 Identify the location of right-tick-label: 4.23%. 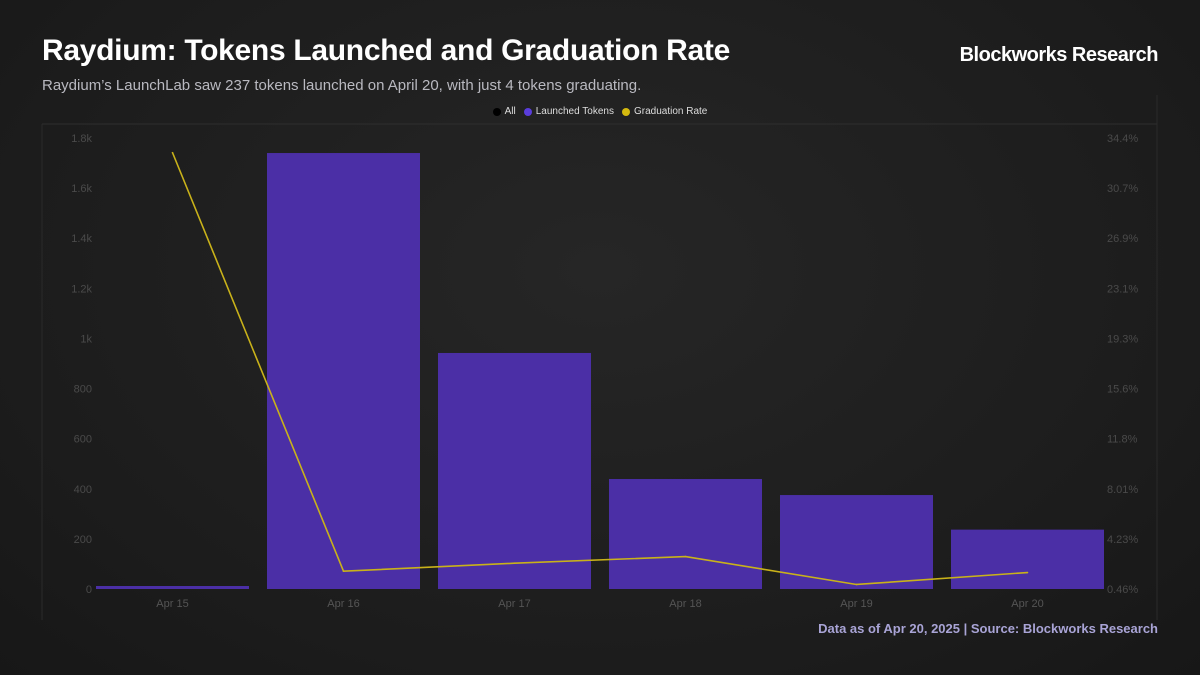
(1122, 540).